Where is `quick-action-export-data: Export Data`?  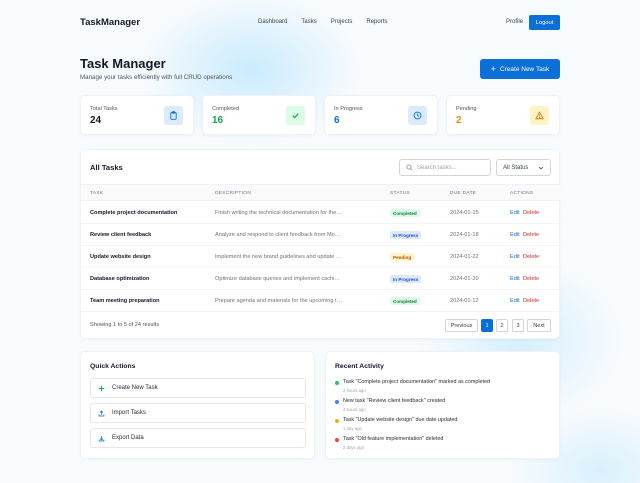 quick-action-export-data: Export Data is located at coordinates (198, 438).